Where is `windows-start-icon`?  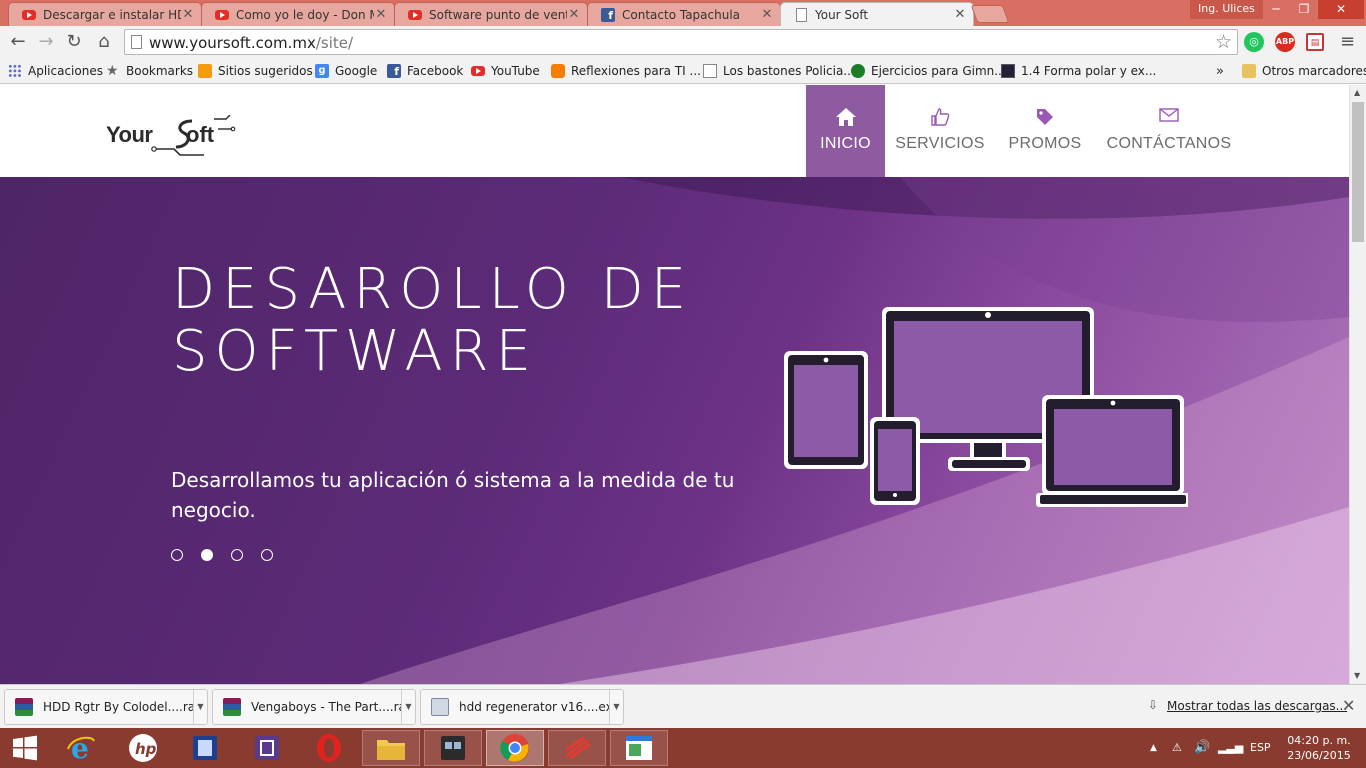
windows-start-icon is located at coordinates (25, 748).